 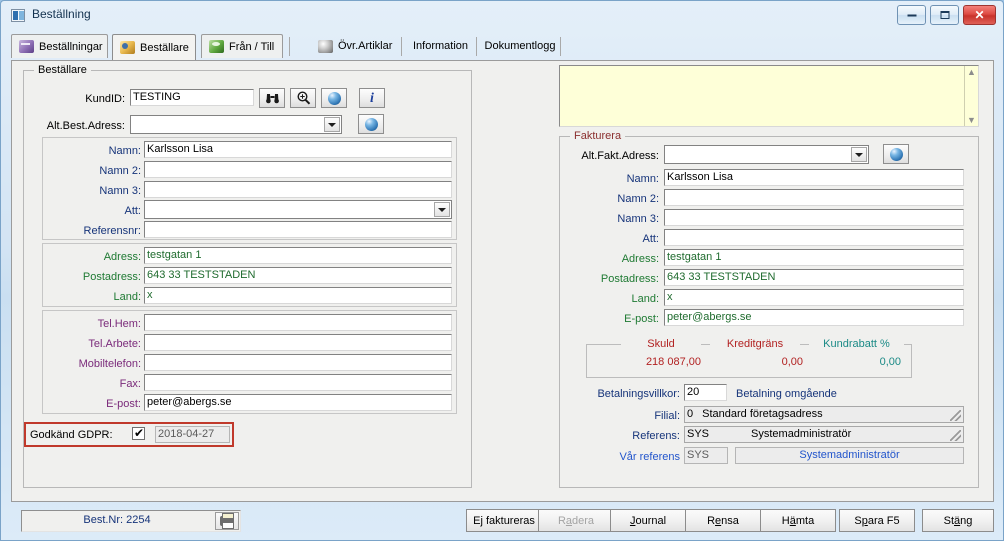 I want to click on fakt-land-input: x, so click(x=814, y=297).